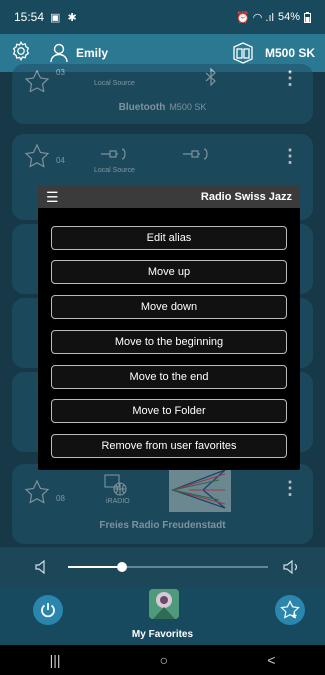 Image resolution: width=325 pixels, height=675 pixels. Describe the element at coordinates (288, 17) in the screenshot. I see `battery-level: 54%` at that location.